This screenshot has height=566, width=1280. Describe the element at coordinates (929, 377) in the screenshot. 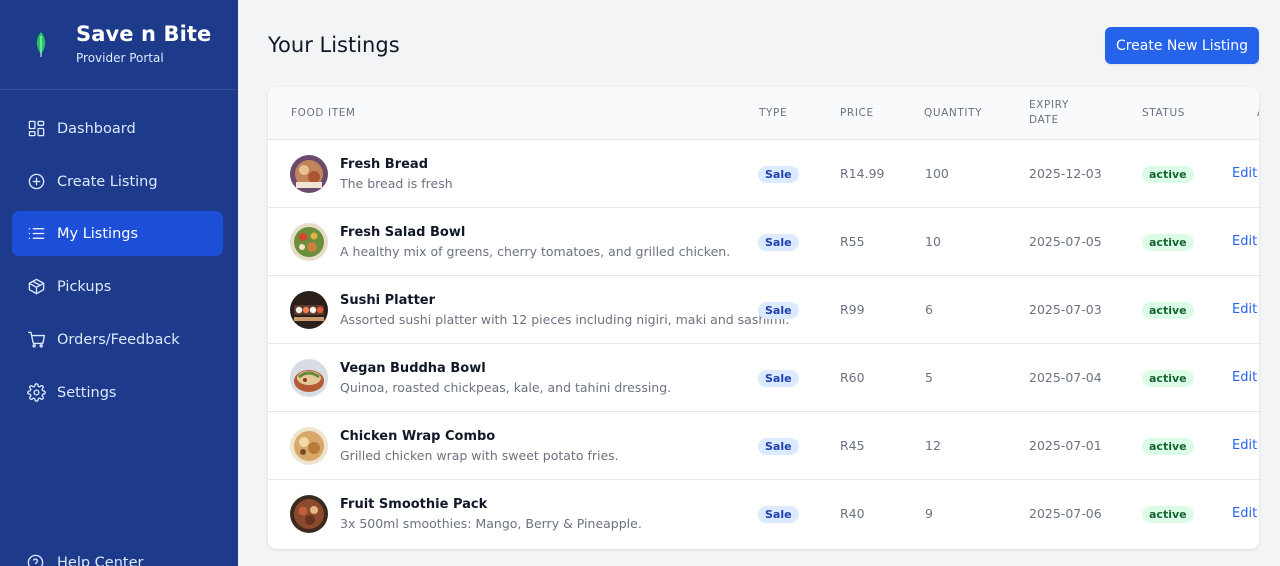

I see `quantity-cell: 5` at that location.